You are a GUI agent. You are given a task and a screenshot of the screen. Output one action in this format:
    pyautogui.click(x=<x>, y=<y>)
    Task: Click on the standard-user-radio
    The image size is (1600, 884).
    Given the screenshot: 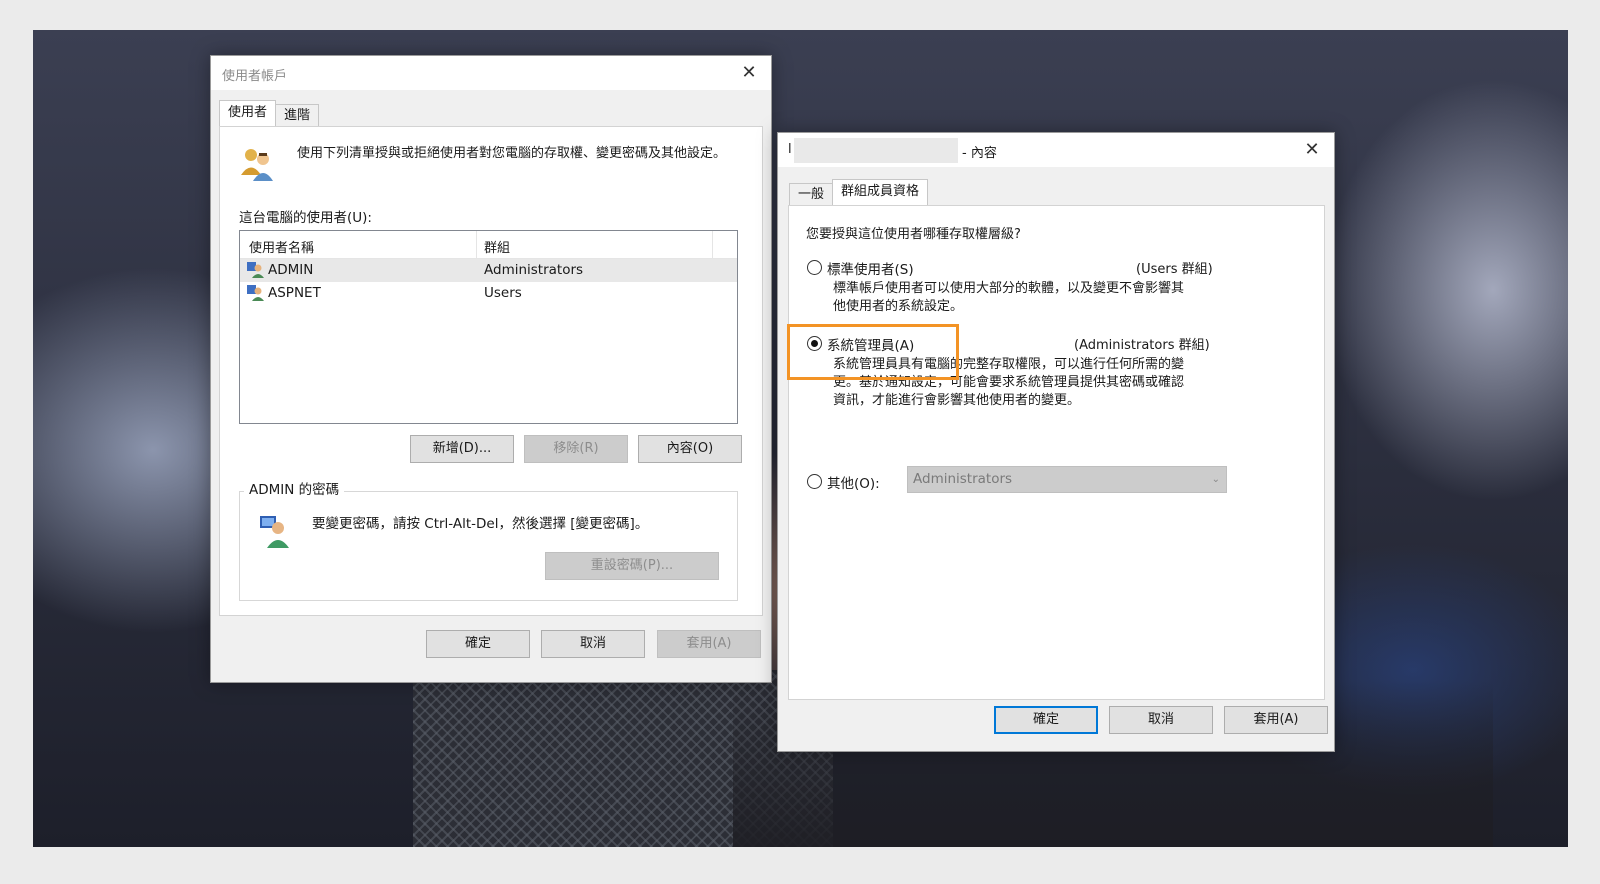 What is the action you would take?
    pyautogui.click(x=814, y=267)
    